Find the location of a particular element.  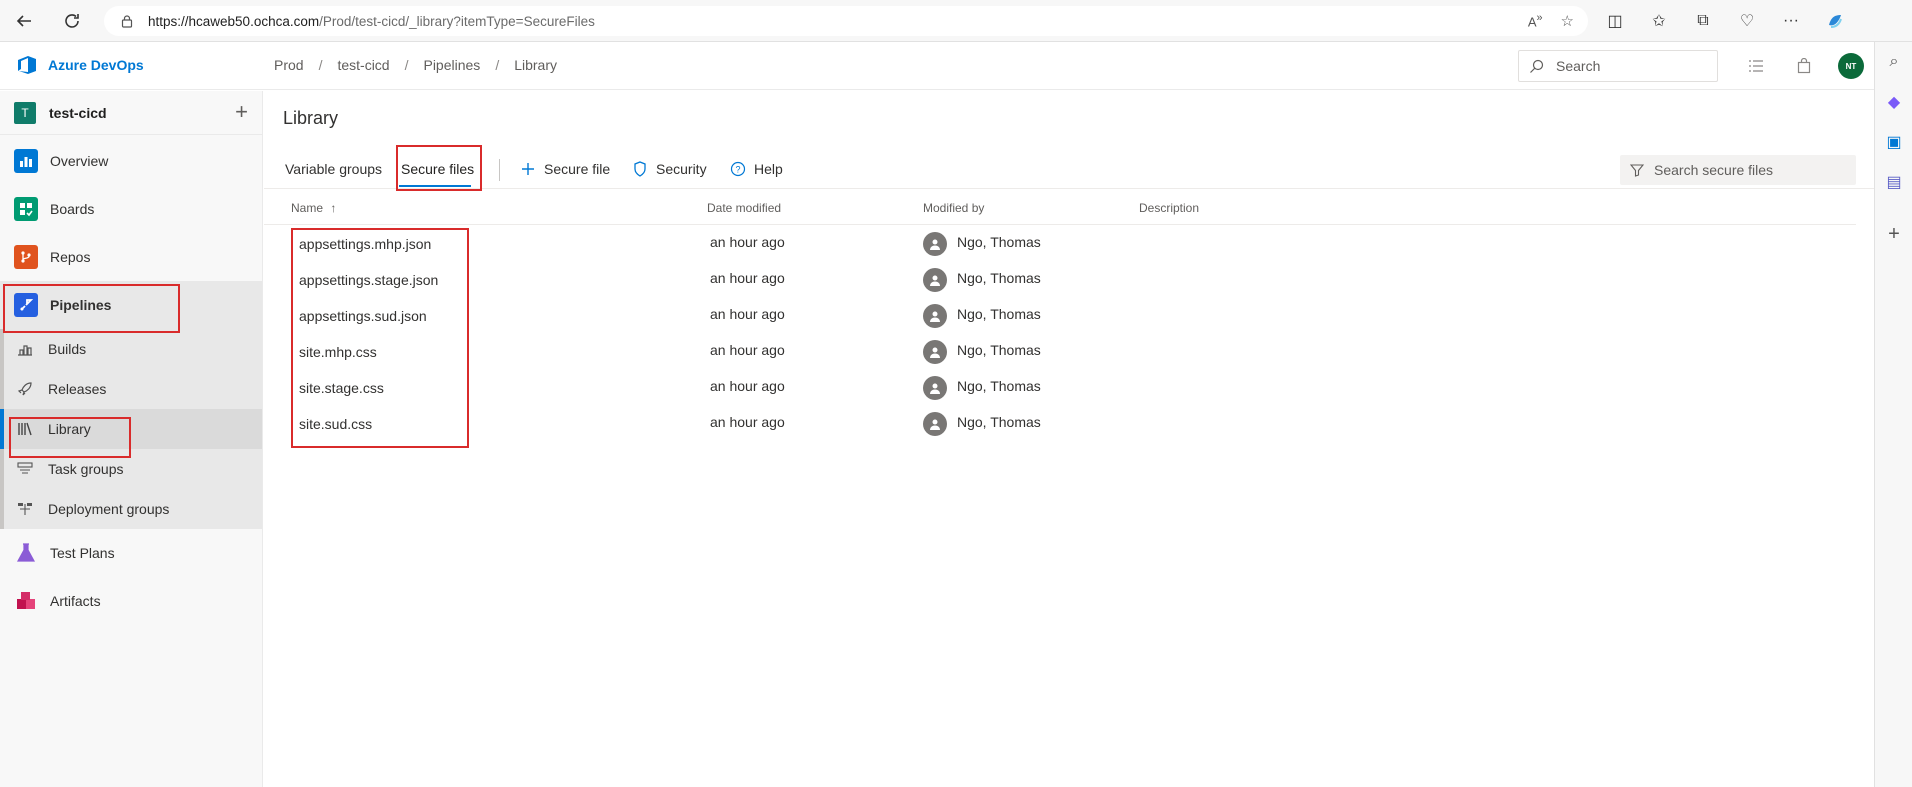

deployment-groups-icon is located at coordinates (25, 509).